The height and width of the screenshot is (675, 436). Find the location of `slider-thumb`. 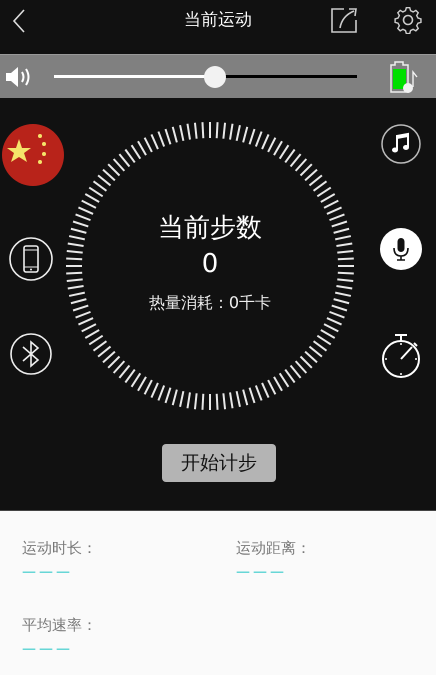

slider-thumb is located at coordinates (215, 77).